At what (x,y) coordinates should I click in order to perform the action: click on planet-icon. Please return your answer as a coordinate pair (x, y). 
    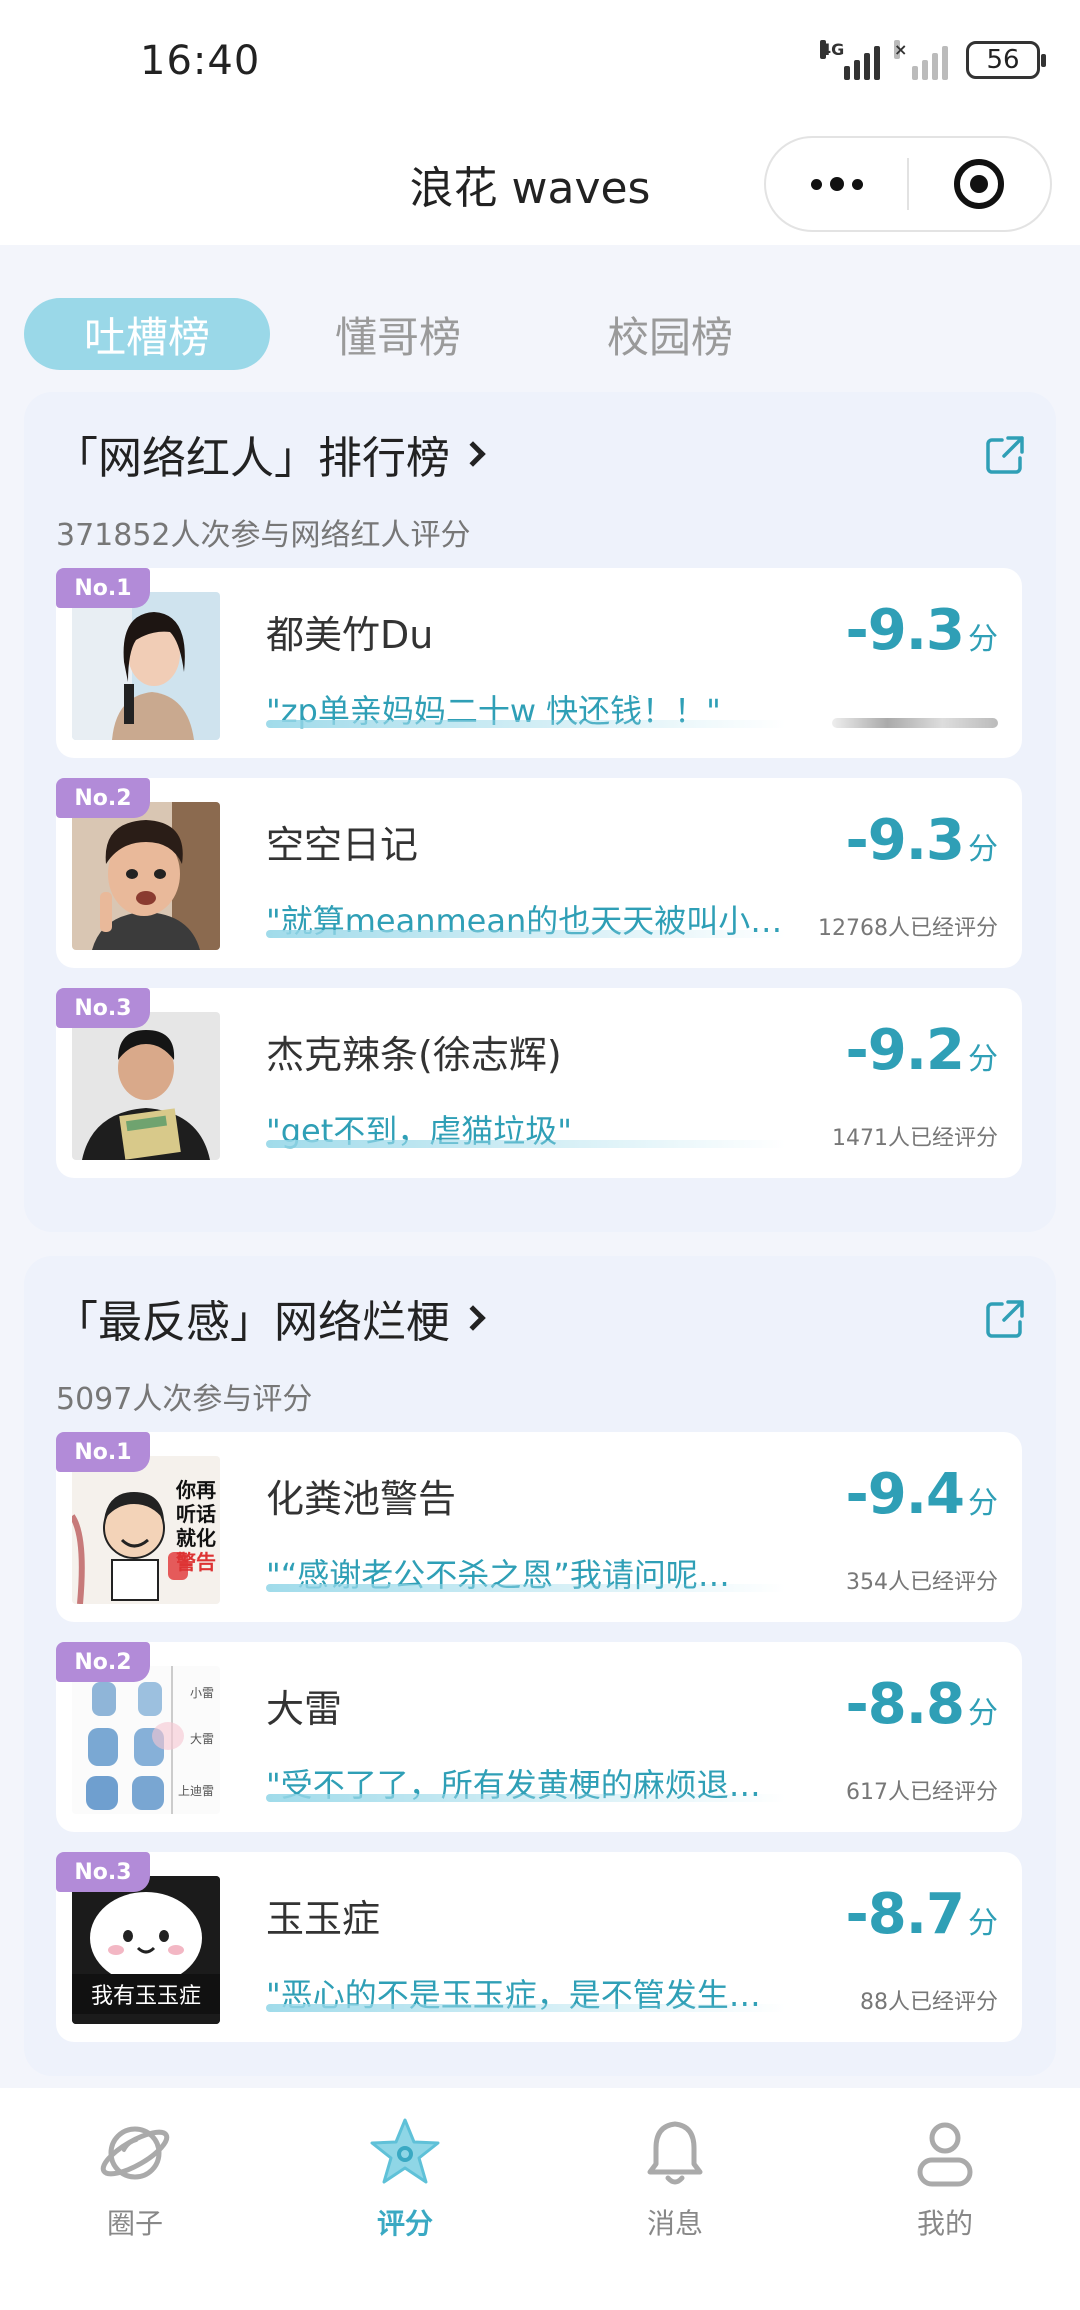
    Looking at the image, I should click on (135, 2153).